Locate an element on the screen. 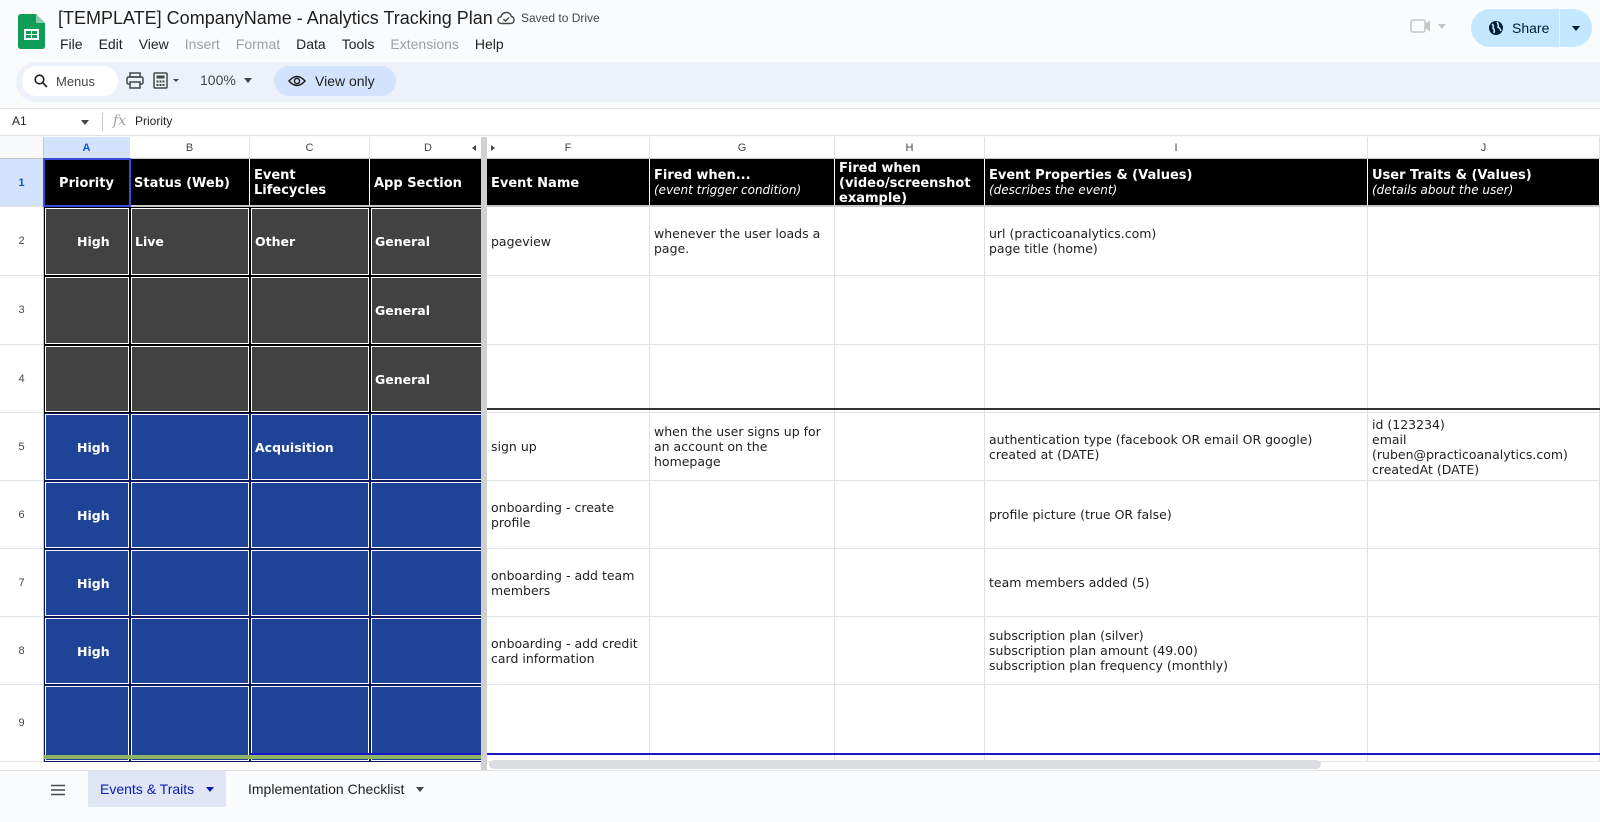 This screenshot has height=822, width=1600. menu-insert: Insert is located at coordinates (202, 44).